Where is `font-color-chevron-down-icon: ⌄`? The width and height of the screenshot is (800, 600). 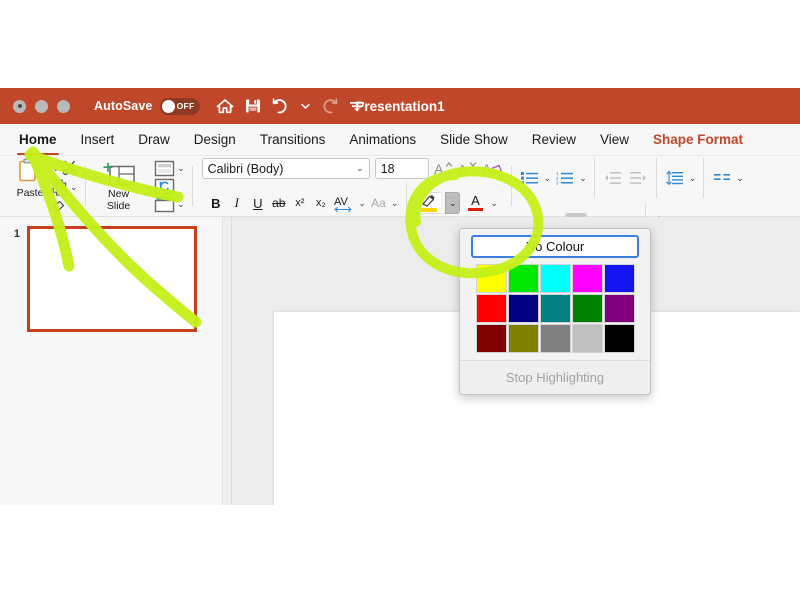 font-color-chevron-down-icon: ⌄ is located at coordinates (494, 203).